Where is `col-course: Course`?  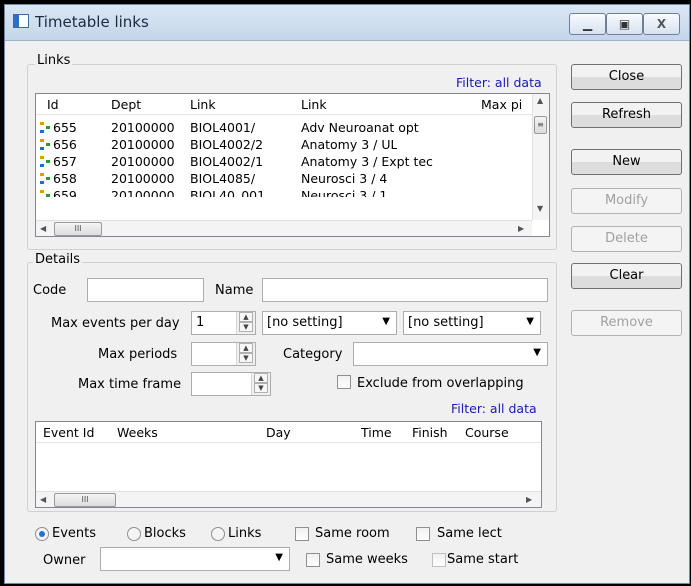
col-course: Course is located at coordinates (487, 432).